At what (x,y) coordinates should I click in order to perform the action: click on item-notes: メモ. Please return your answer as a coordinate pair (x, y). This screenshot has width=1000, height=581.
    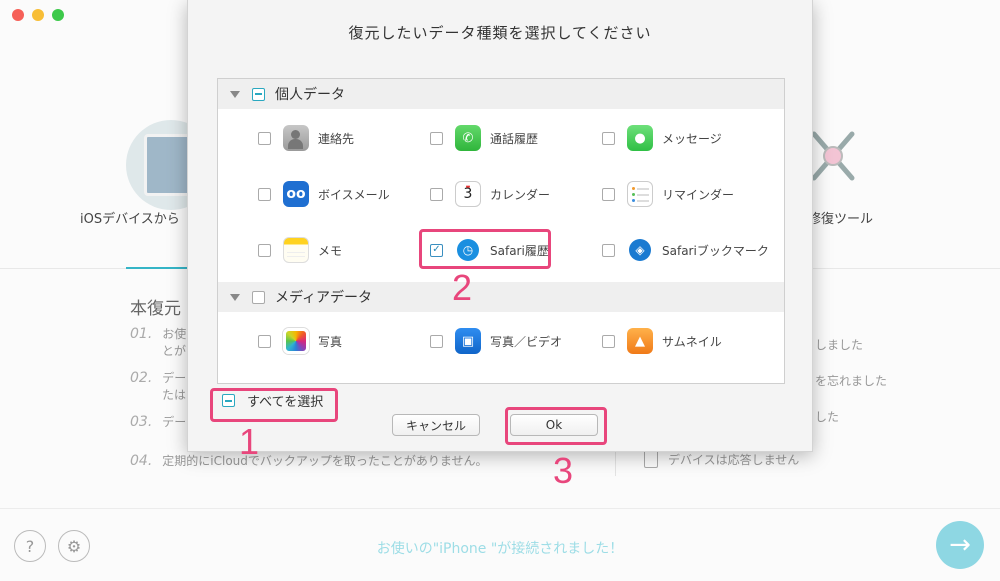
    Looking at the image, I should click on (300, 250).